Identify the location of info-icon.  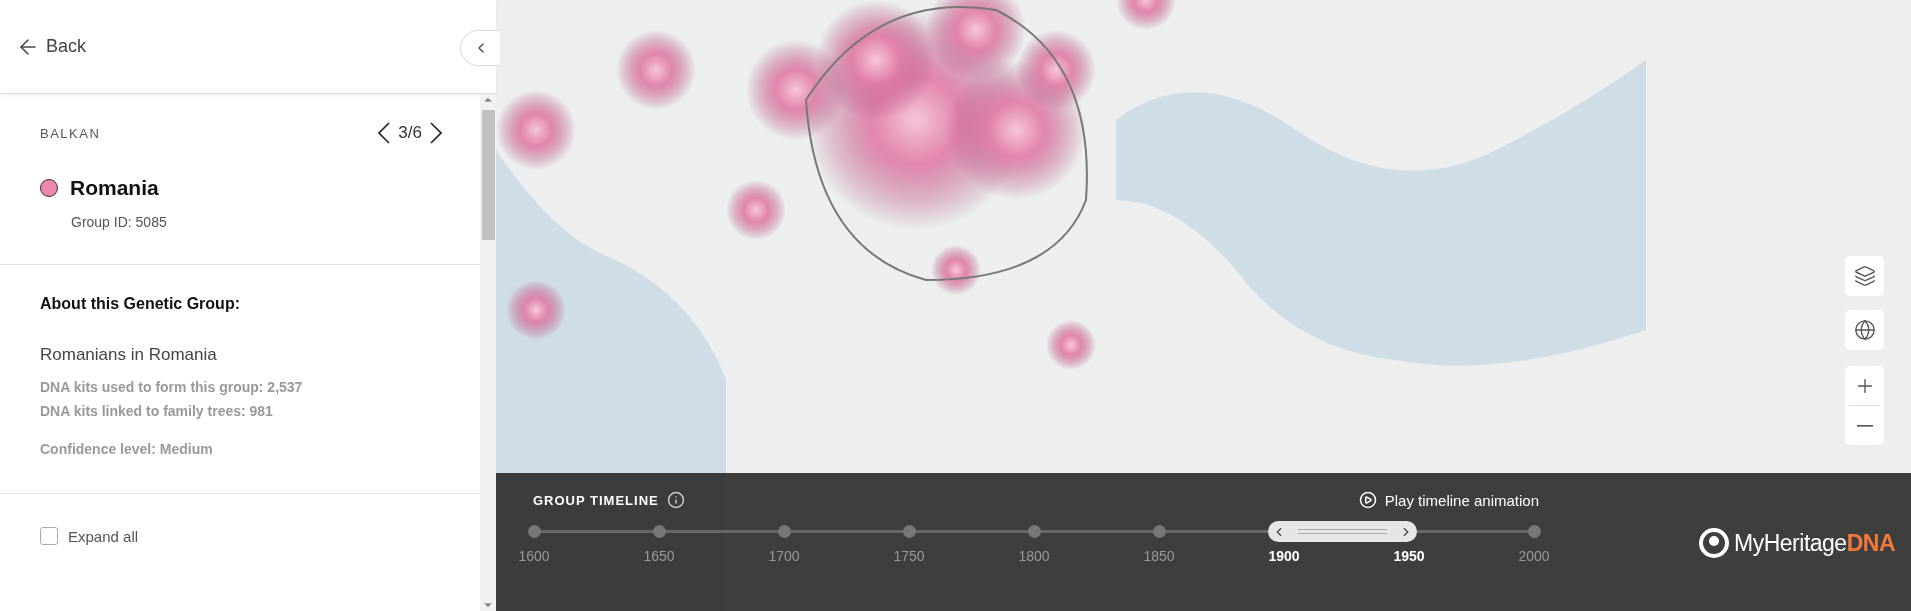
(675, 500).